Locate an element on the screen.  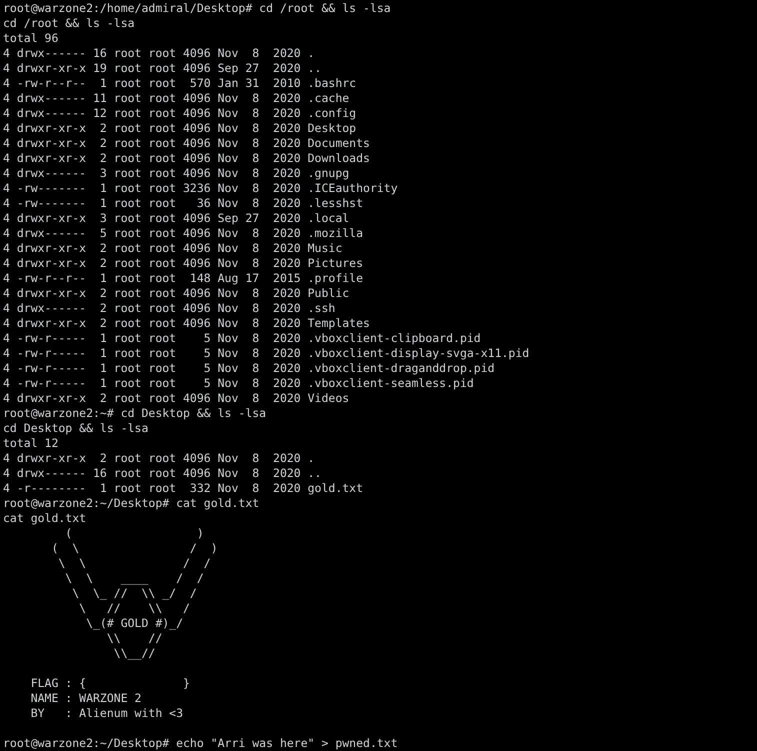
output-line: 4 drwxr-xr-x 2 root root 4096 Nov 8 2020 Downloads is located at coordinates (186, 158).